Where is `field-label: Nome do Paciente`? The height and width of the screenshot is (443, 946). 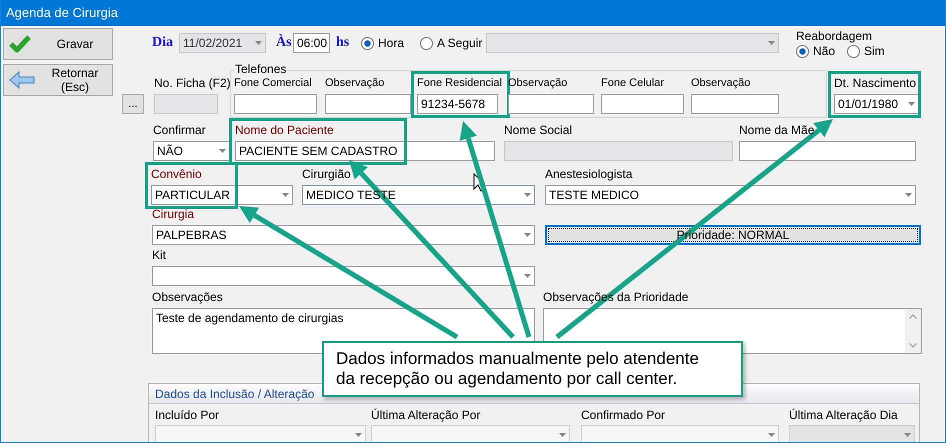
field-label: Nome do Paciente is located at coordinates (285, 130).